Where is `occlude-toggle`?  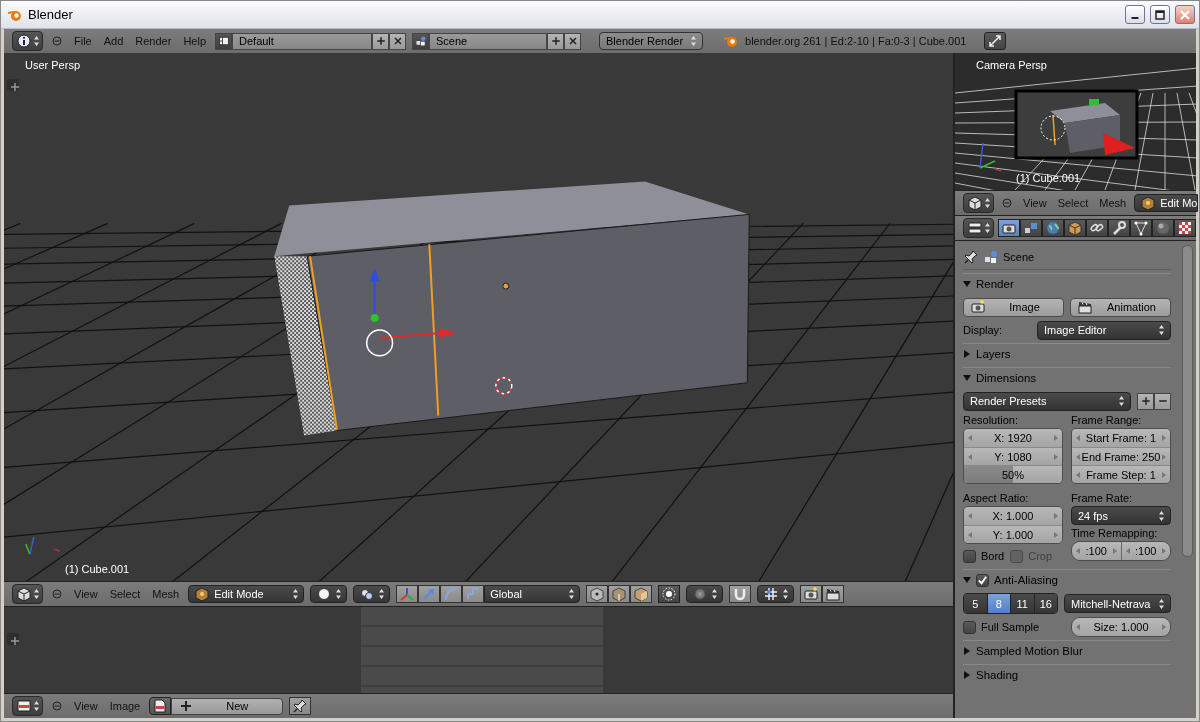 occlude-toggle is located at coordinates (669, 594).